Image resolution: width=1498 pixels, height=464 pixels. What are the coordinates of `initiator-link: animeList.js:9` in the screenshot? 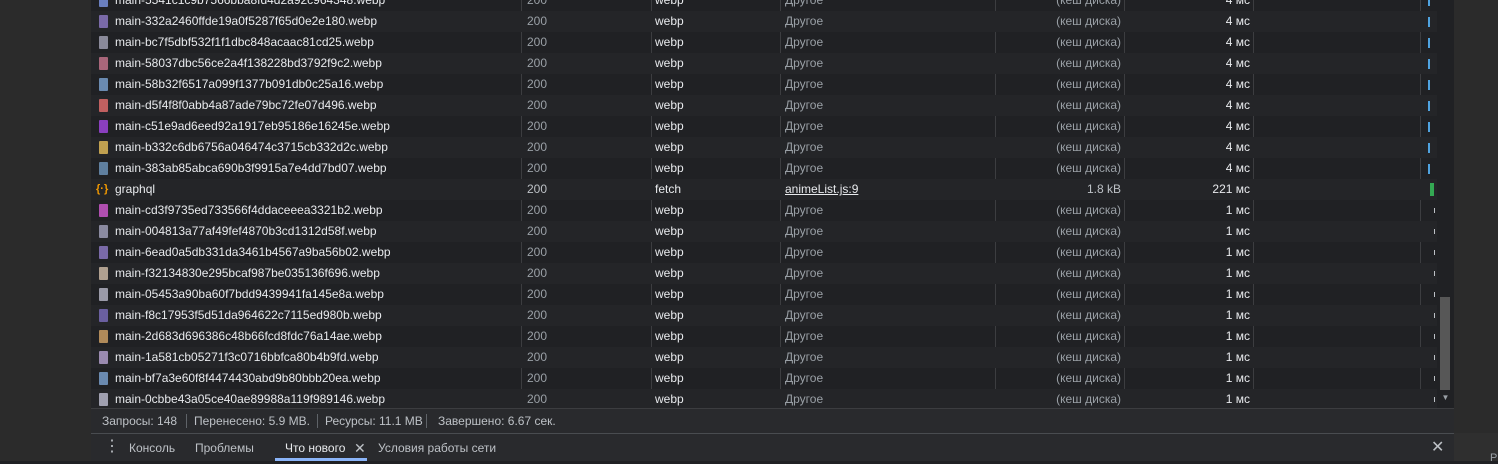 It's located at (821, 189).